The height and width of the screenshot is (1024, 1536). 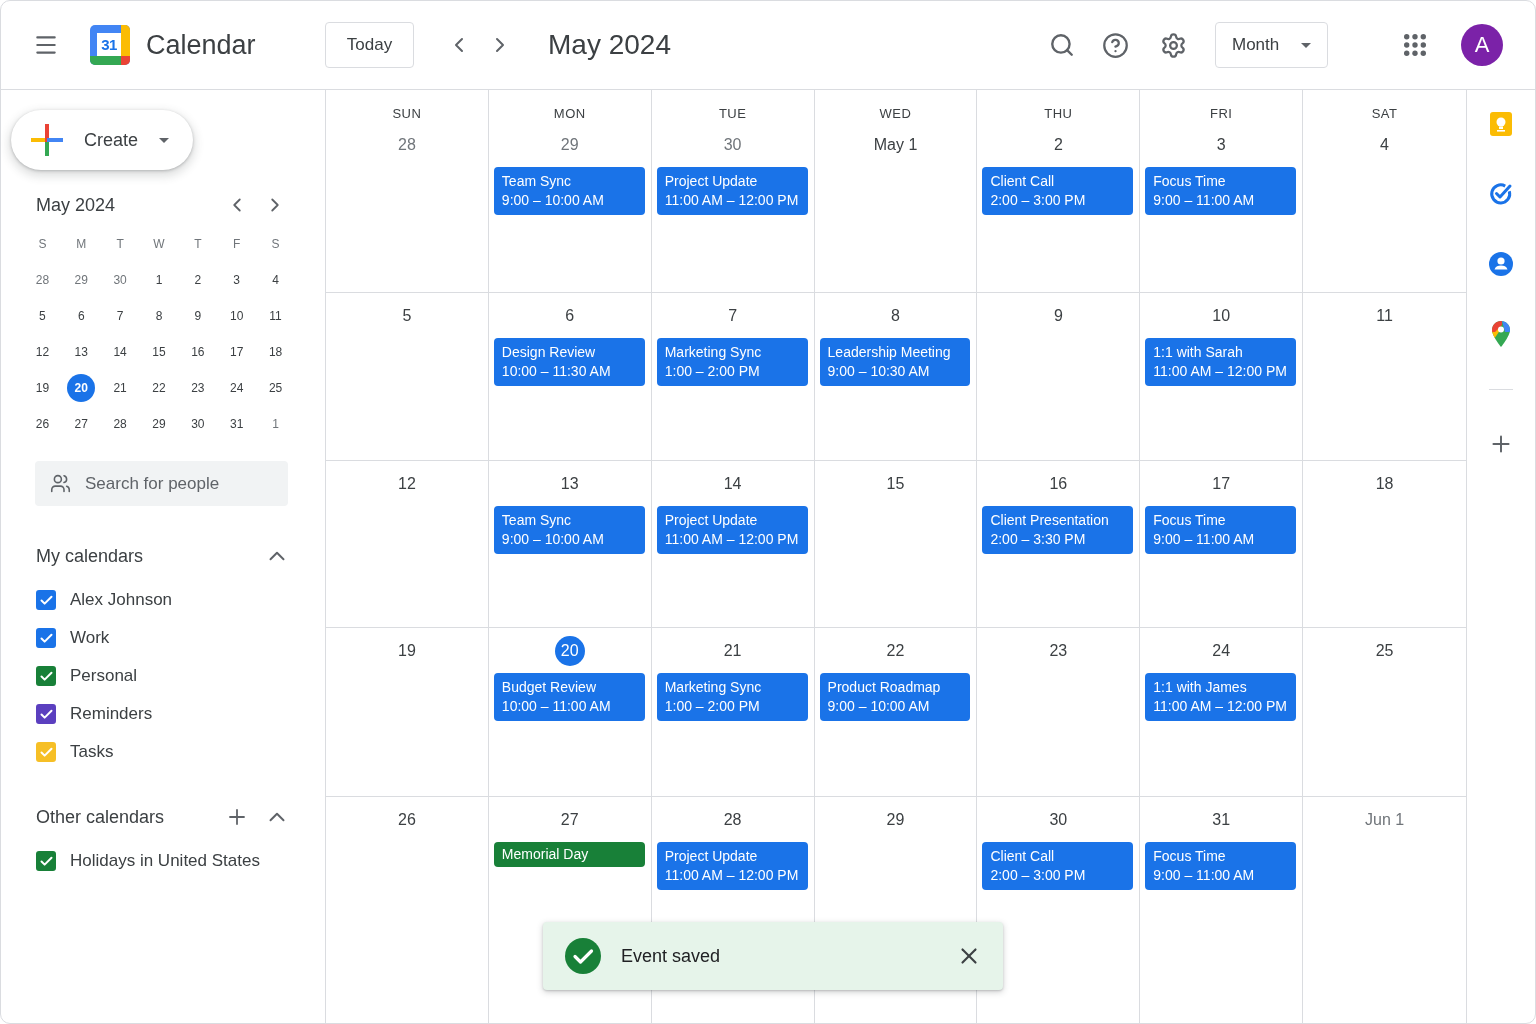 I want to click on event-chip: Product Roadmap 9:00 – 10:00 AM, so click(x=895, y=697).